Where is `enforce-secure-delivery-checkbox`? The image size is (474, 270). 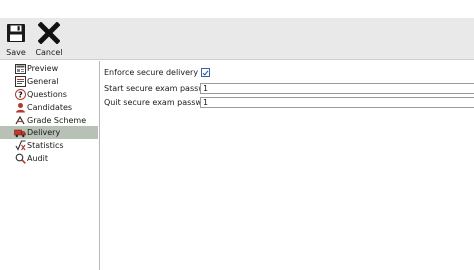 enforce-secure-delivery-checkbox is located at coordinates (205, 72).